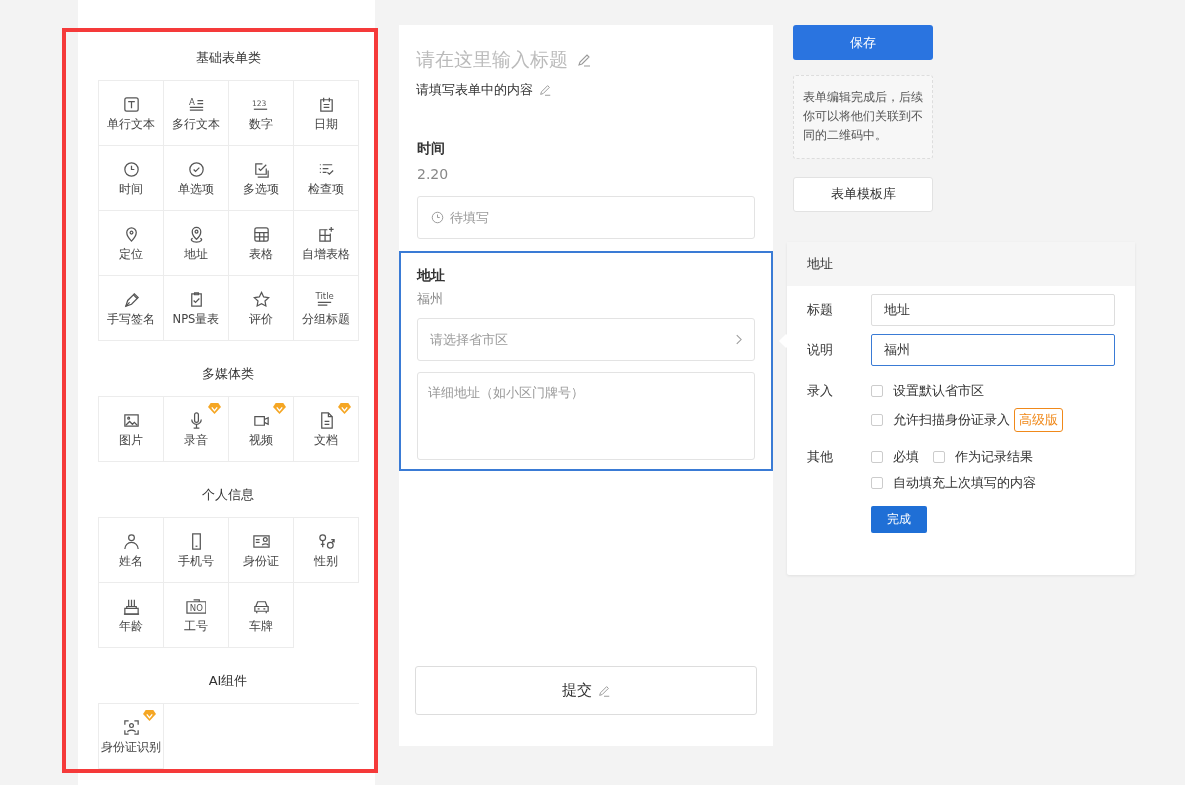  I want to click on component-tile: 录音, so click(196, 429).